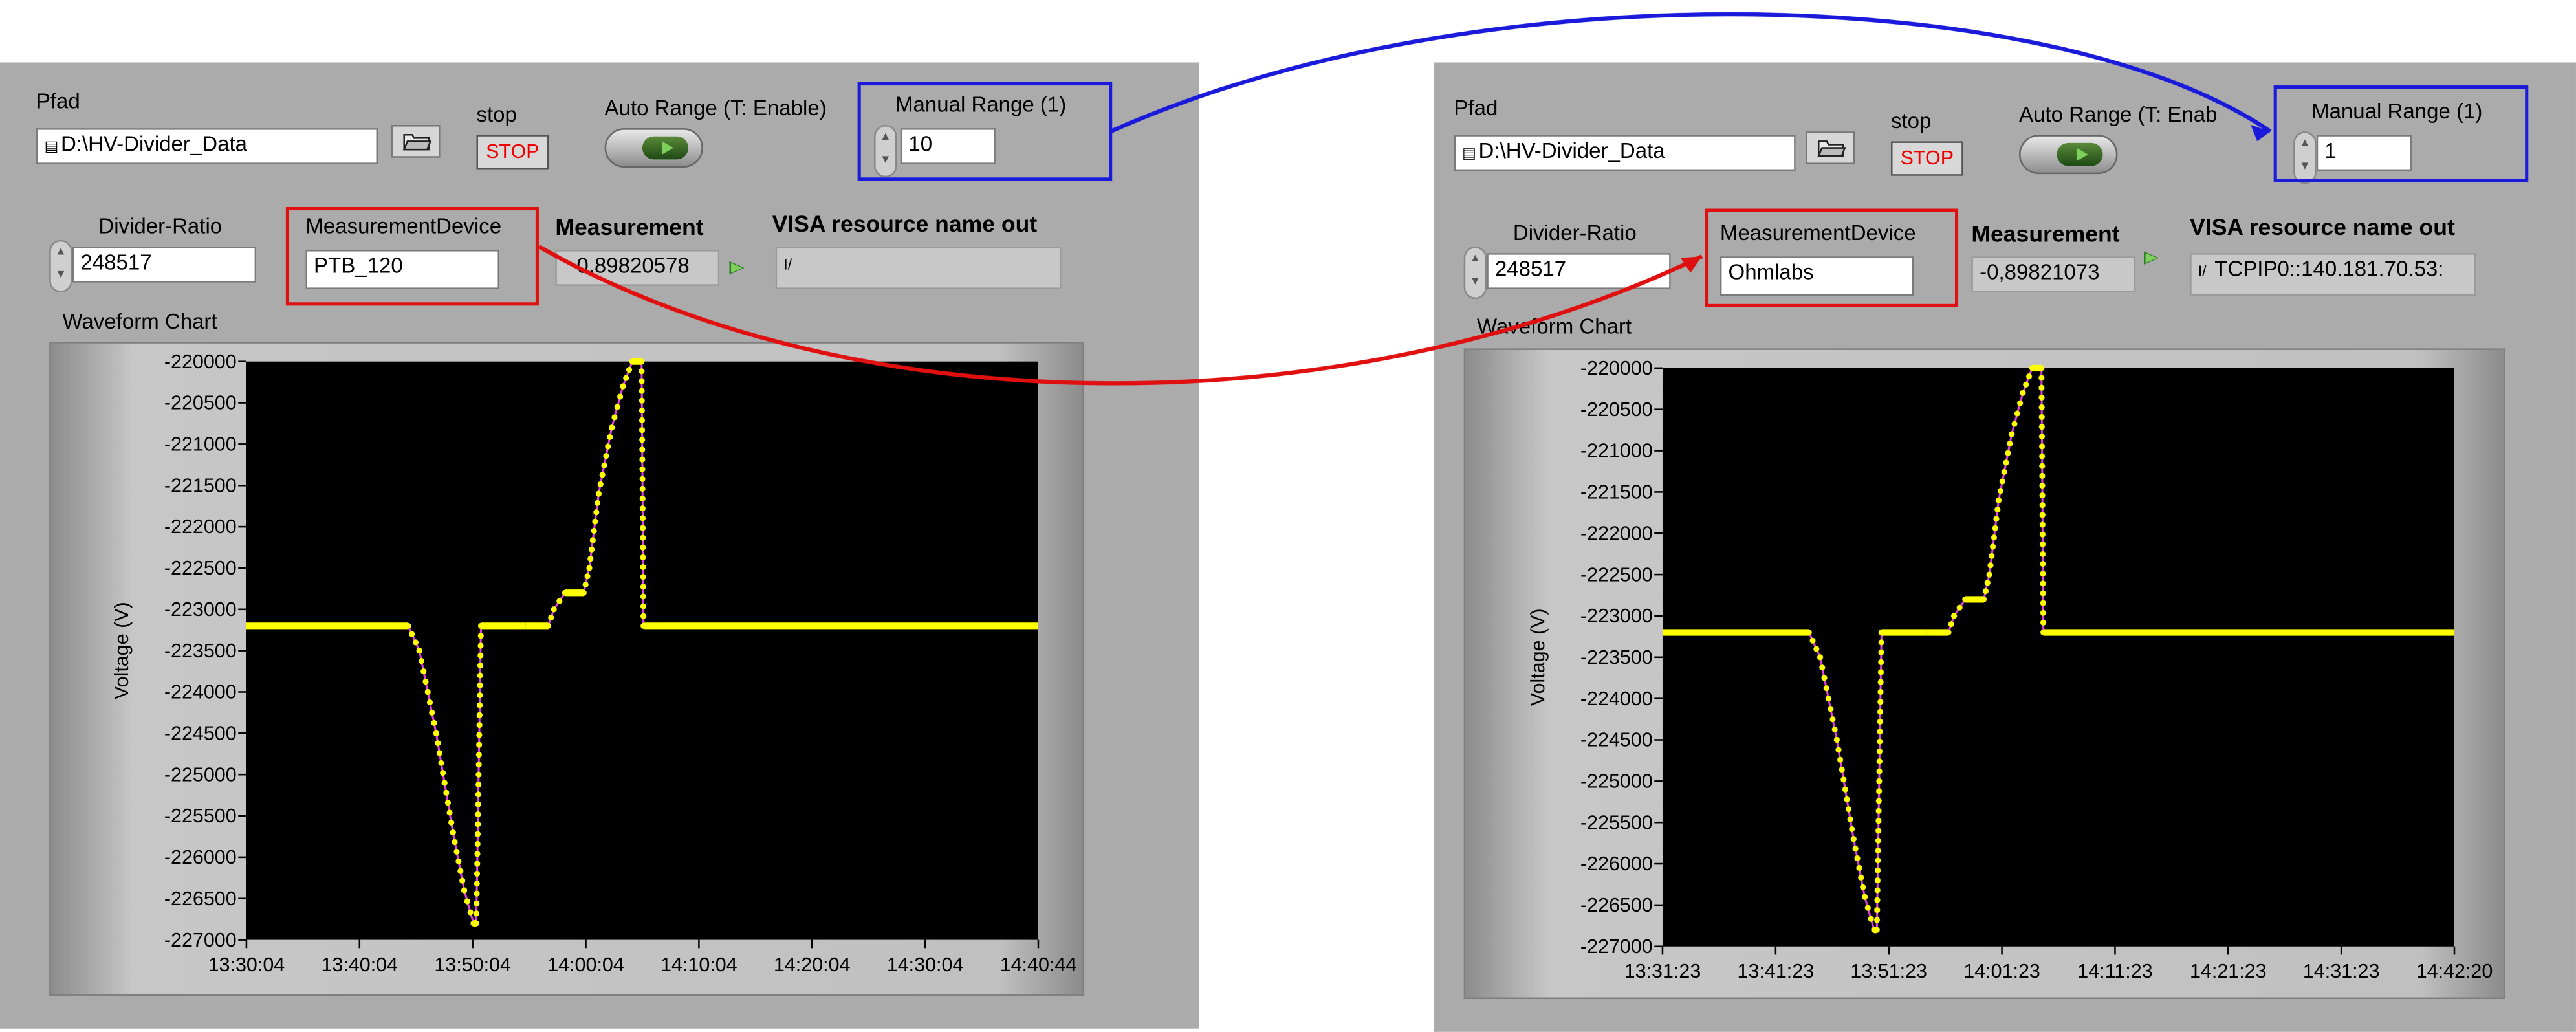 The image size is (2576, 1032). What do you see at coordinates (1616, 368) in the screenshot?
I see `y-tick-label: -220000` at bounding box center [1616, 368].